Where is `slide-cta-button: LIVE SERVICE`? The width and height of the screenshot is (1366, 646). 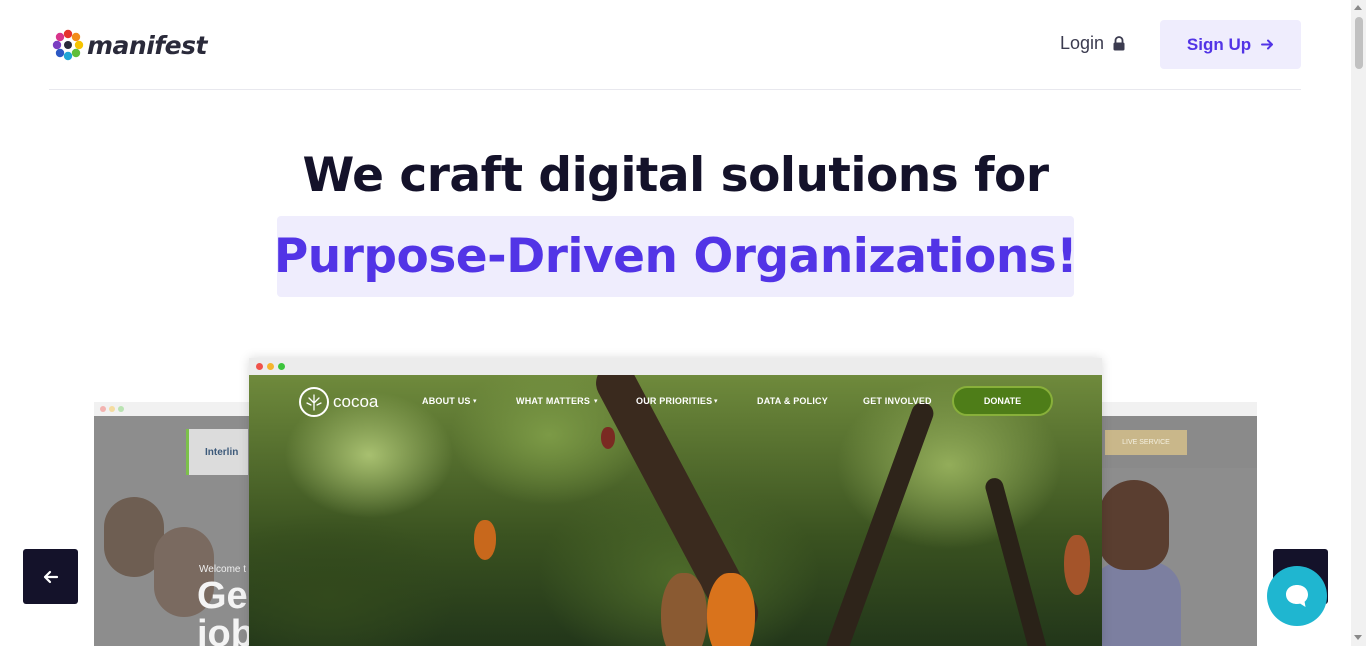 slide-cta-button: LIVE SERVICE is located at coordinates (1146, 442).